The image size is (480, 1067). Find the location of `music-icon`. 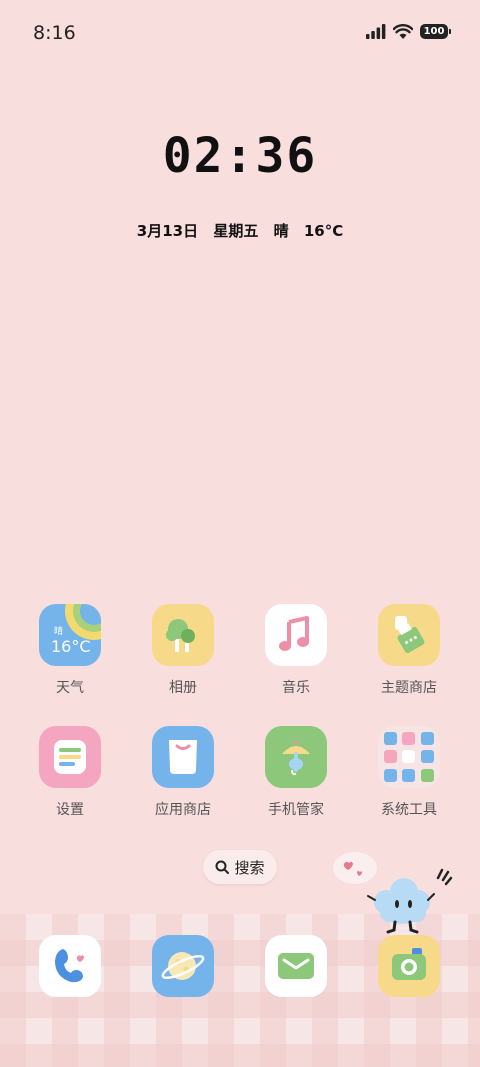

music-icon is located at coordinates (296, 635).